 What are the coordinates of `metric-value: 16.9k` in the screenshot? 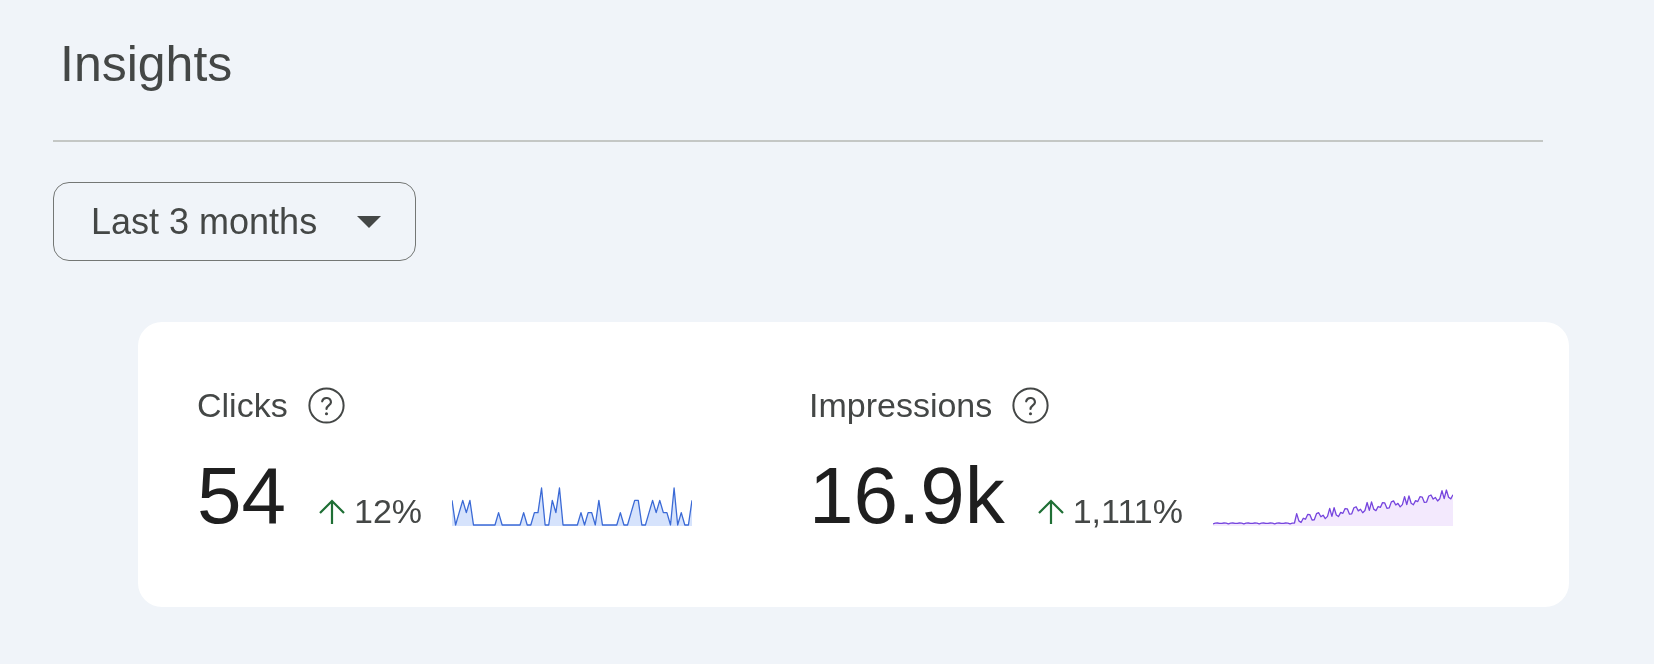 It's located at (907, 496).